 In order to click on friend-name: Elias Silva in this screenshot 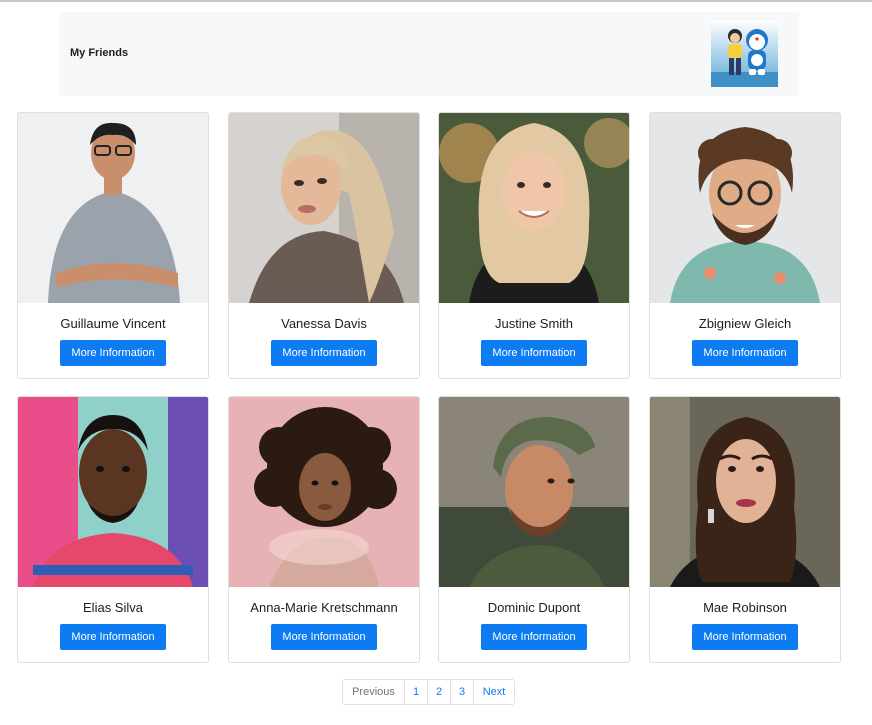, I will do `click(113, 607)`.